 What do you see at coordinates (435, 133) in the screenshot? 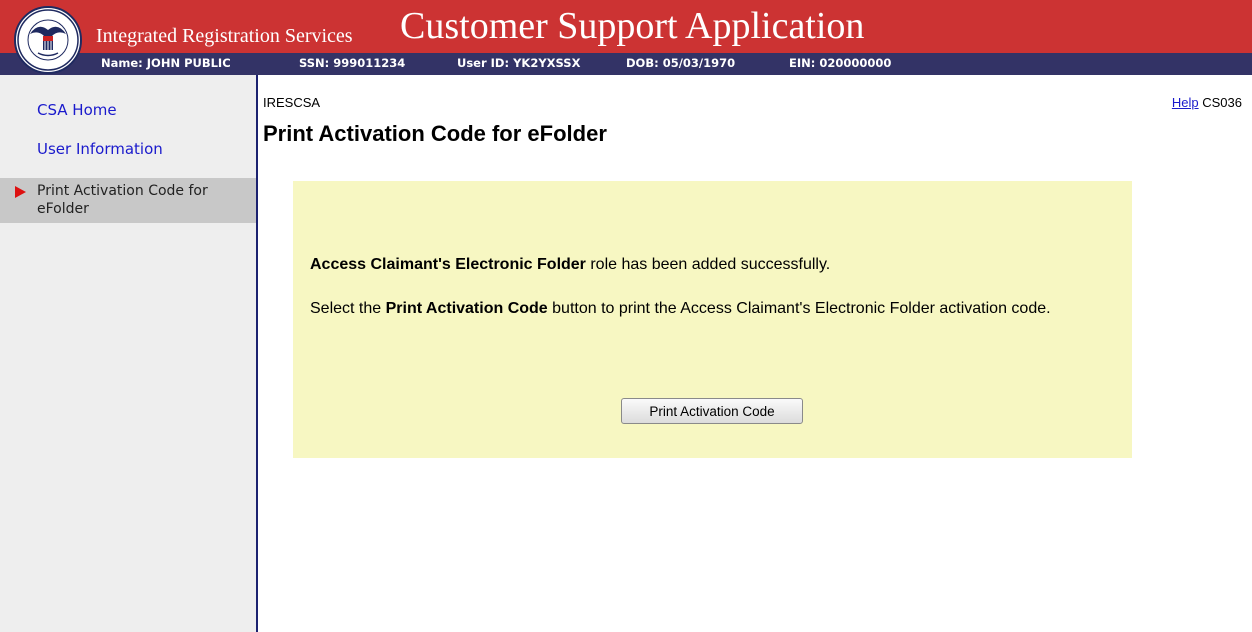
I see `page-title: Print Activation Code for eFolder` at bounding box center [435, 133].